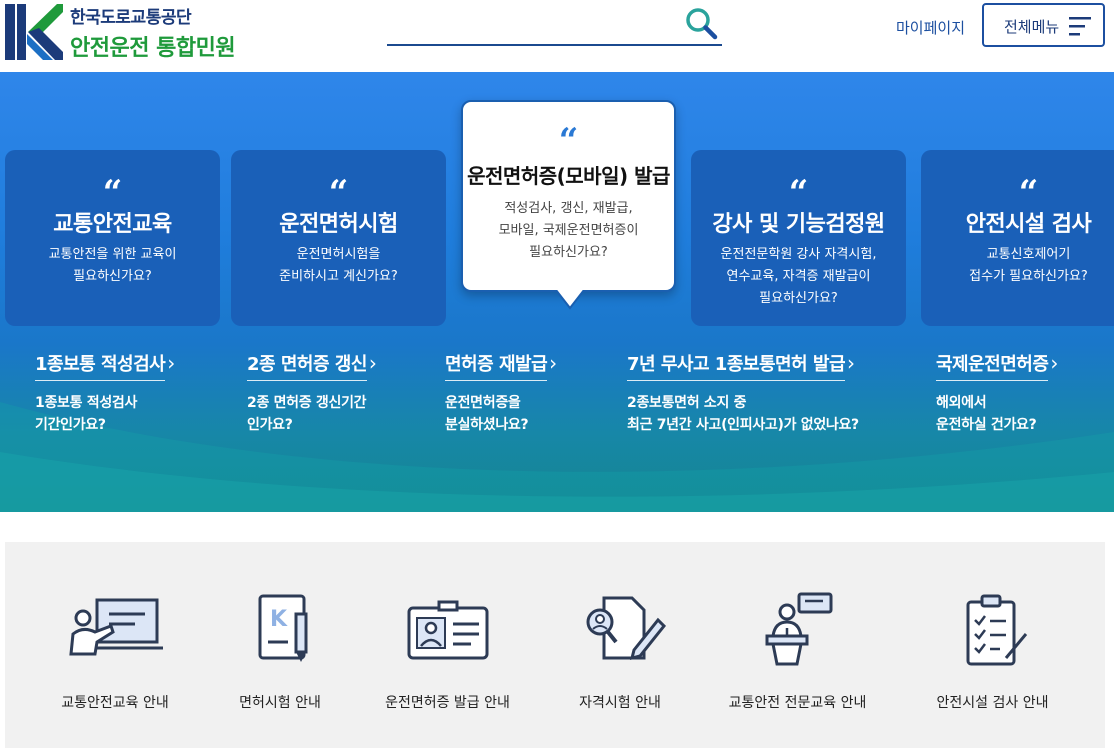 Image resolution: width=1114 pixels, height=748 pixels. I want to click on active-card-pointer, so click(570, 300).